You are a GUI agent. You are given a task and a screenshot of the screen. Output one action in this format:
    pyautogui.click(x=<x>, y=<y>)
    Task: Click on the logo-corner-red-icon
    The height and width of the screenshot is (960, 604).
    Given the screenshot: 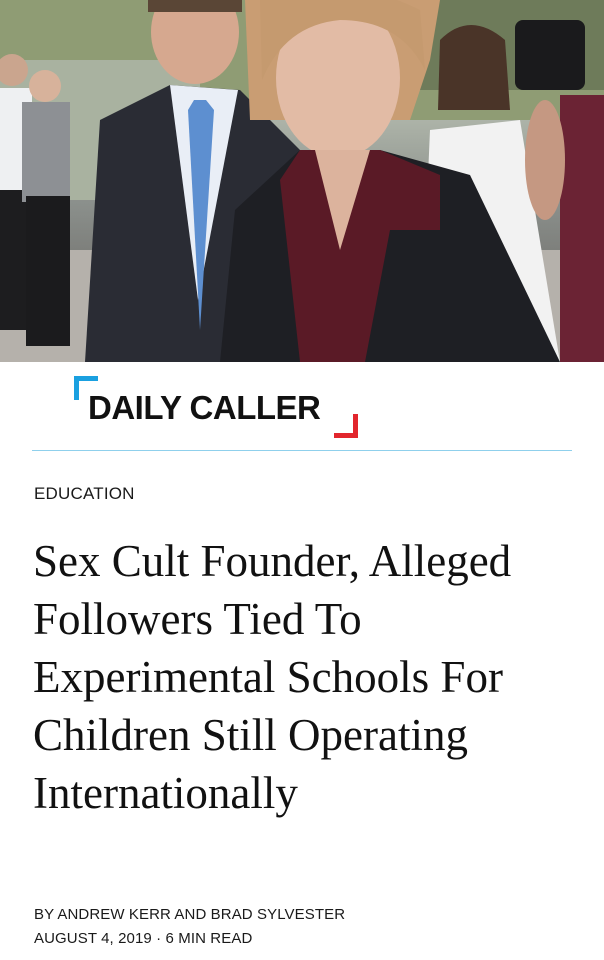 What is the action you would take?
    pyautogui.click(x=346, y=426)
    